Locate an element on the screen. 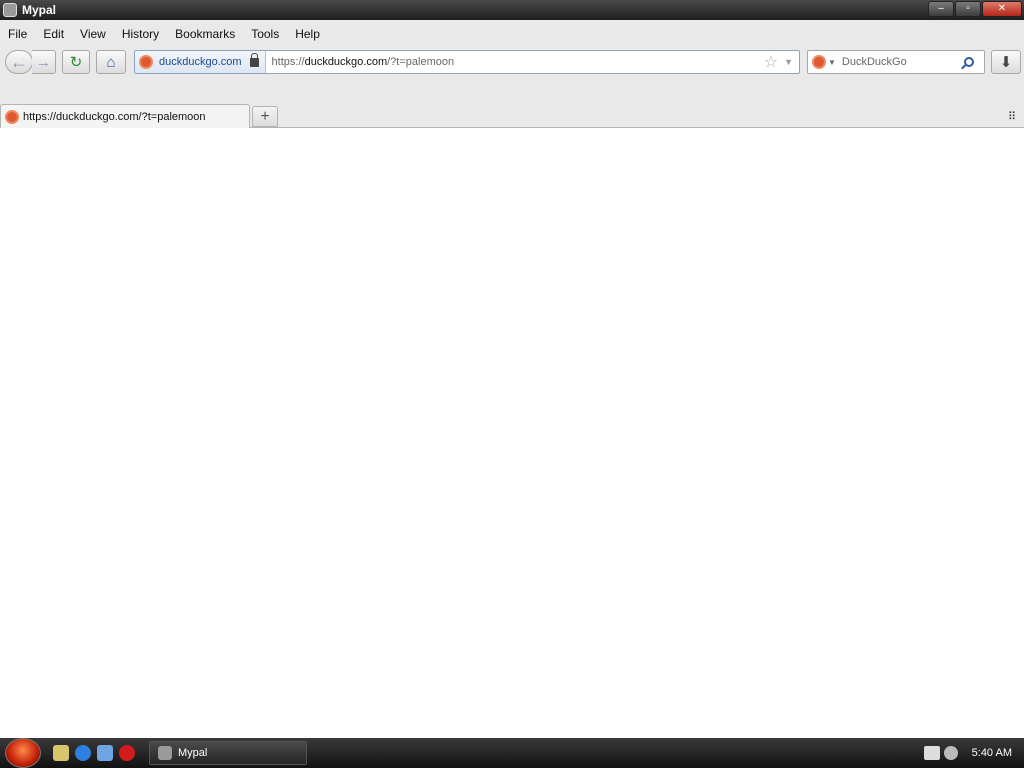 This screenshot has height=768, width=1024. tab-list-icon: ⠿ is located at coordinates (1014, 116).